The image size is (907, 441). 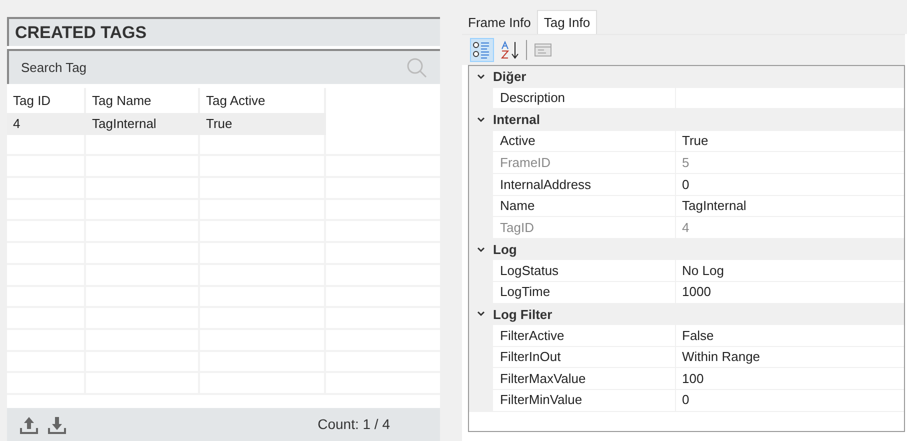 What do you see at coordinates (223, 31) in the screenshot?
I see `panel-title: CREATED TAGS` at bounding box center [223, 31].